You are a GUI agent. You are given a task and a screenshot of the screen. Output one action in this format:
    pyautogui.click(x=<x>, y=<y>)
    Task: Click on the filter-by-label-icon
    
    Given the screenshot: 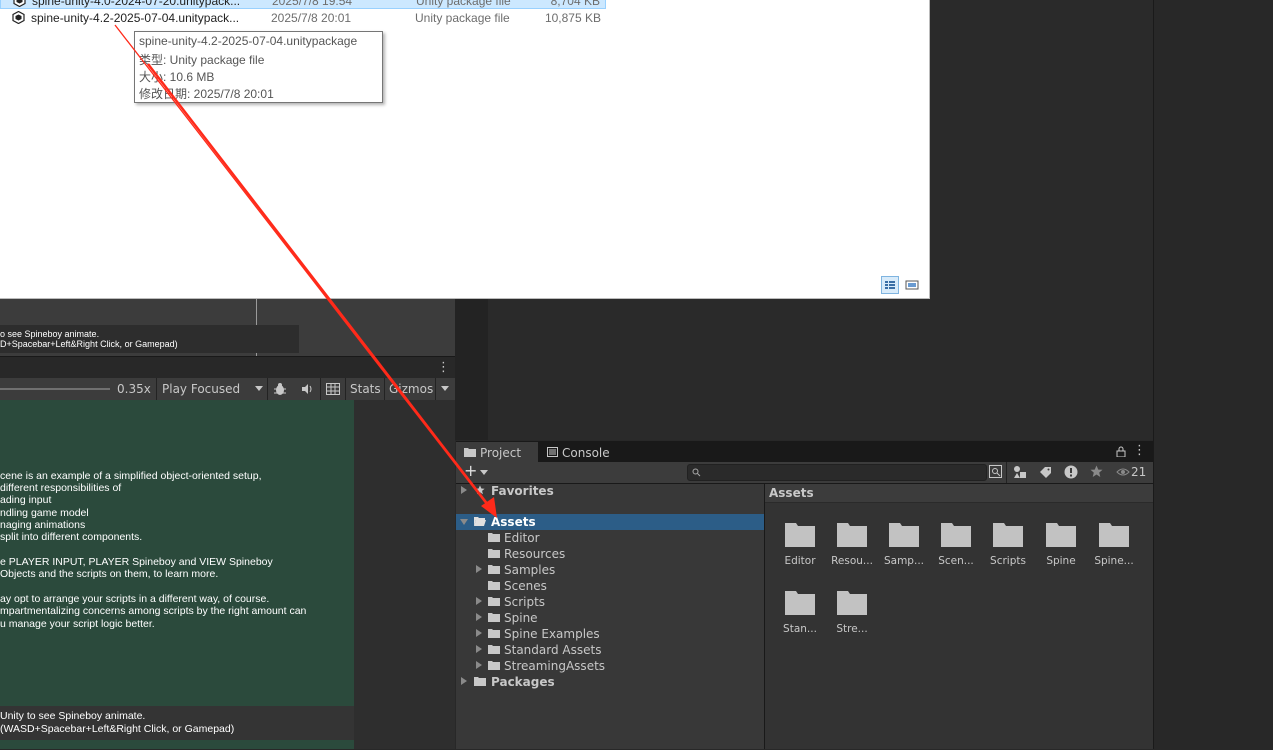 What is the action you would take?
    pyautogui.click(x=1045, y=472)
    